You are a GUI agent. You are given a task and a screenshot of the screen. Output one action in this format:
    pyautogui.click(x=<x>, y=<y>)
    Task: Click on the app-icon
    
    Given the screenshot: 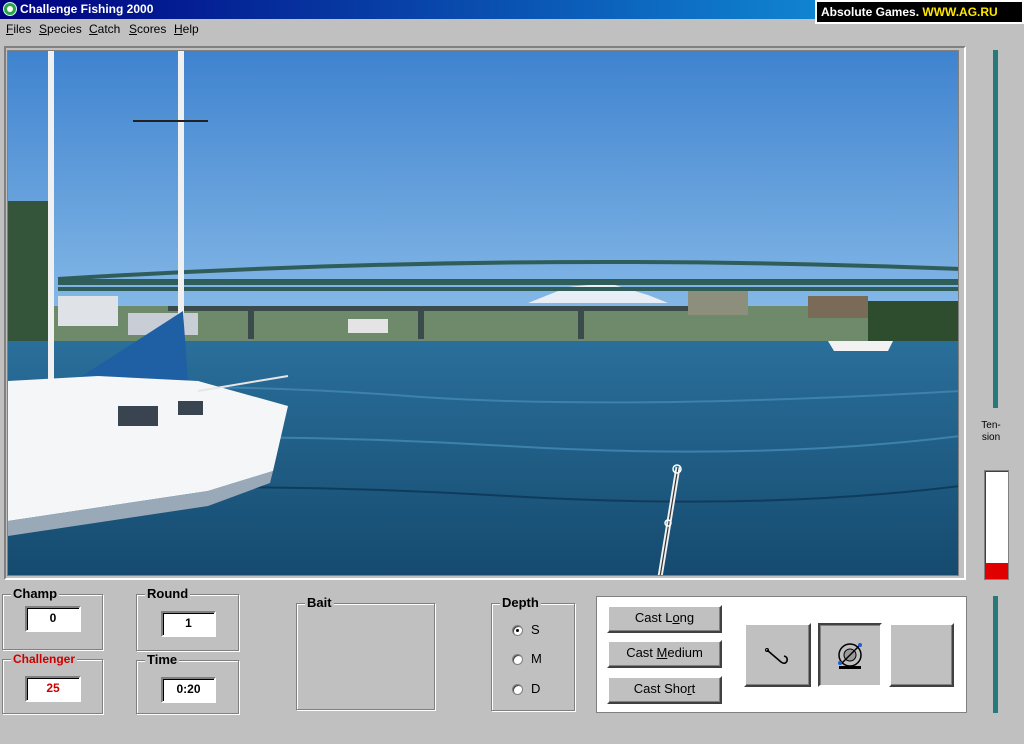 What is the action you would take?
    pyautogui.click(x=10, y=9)
    